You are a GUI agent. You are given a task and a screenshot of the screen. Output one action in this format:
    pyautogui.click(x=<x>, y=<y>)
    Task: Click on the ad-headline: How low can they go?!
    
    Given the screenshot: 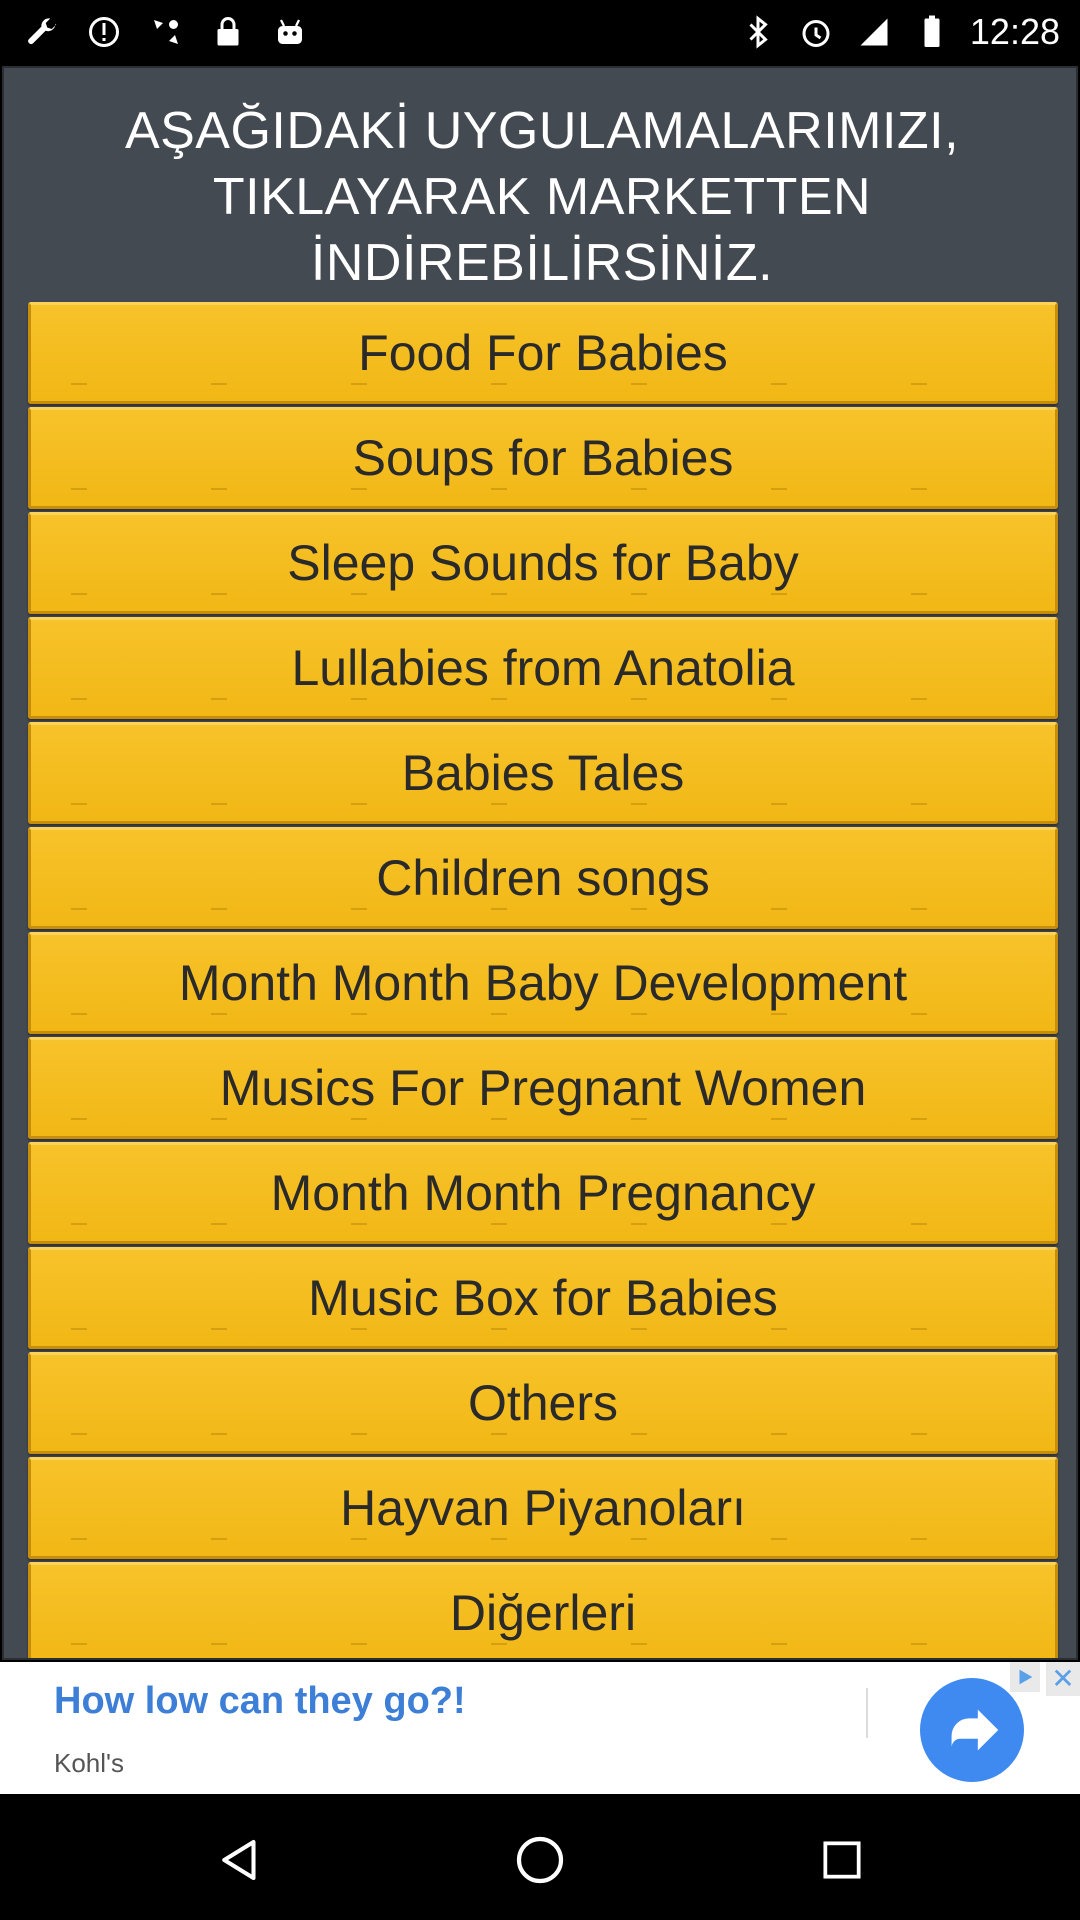 What is the action you would take?
    pyautogui.click(x=260, y=1701)
    